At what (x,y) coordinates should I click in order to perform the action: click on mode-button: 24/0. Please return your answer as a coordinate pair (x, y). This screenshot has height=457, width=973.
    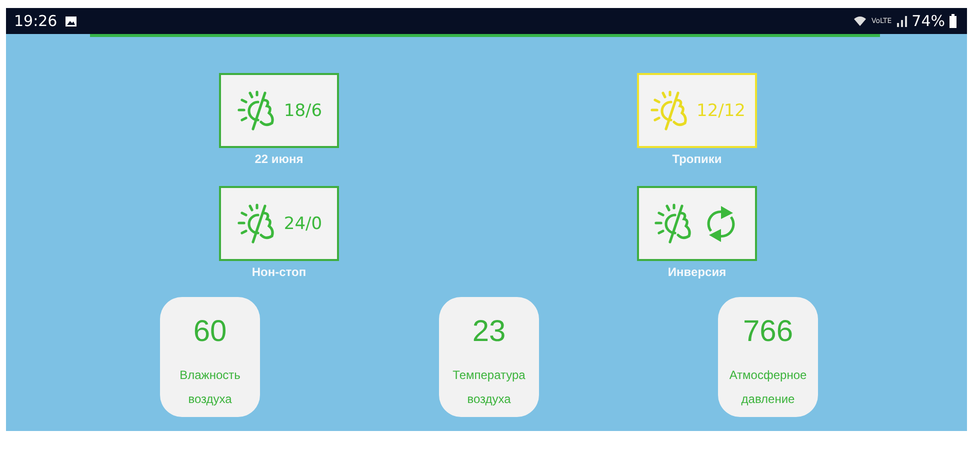
    Looking at the image, I should click on (279, 223).